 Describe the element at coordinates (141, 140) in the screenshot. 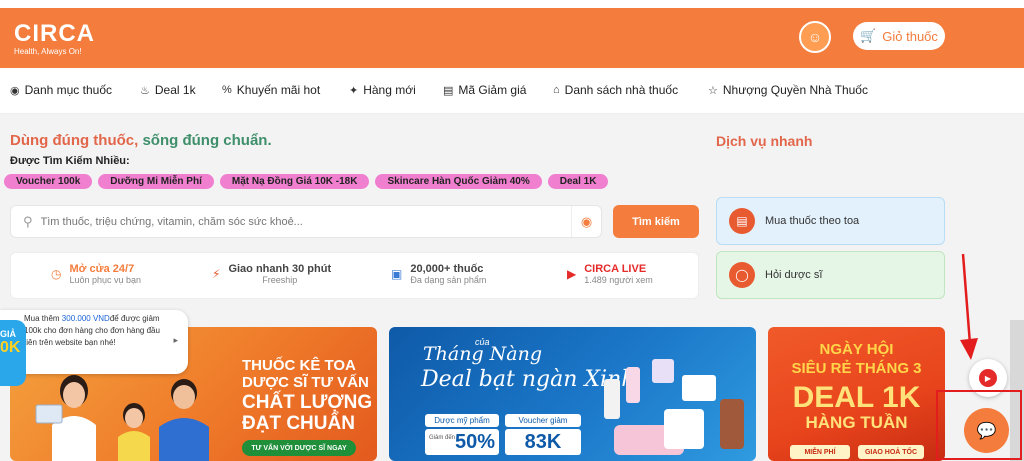

I see `hero-tagline: Dùng đúng thuốc, sống đúng chuẩn.` at that location.